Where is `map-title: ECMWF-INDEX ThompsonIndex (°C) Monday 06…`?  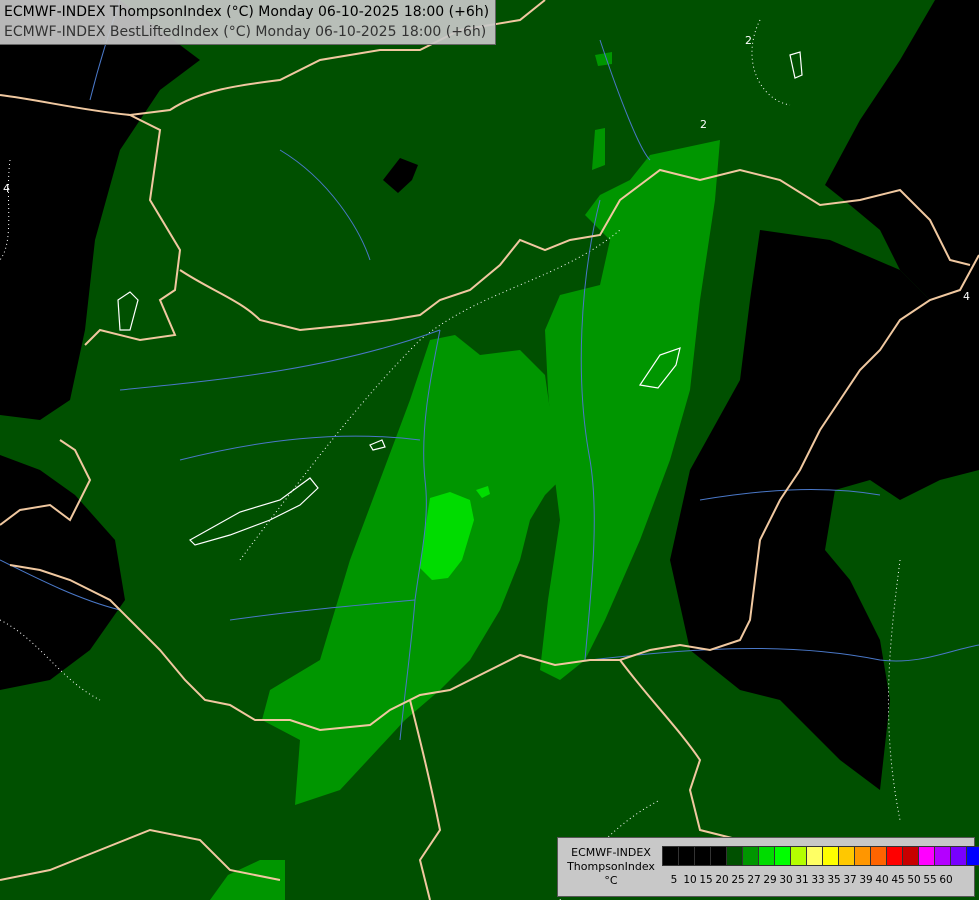
map-title: ECMWF-INDEX ThompsonIndex (°C) Monday 06… is located at coordinates (248, 22).